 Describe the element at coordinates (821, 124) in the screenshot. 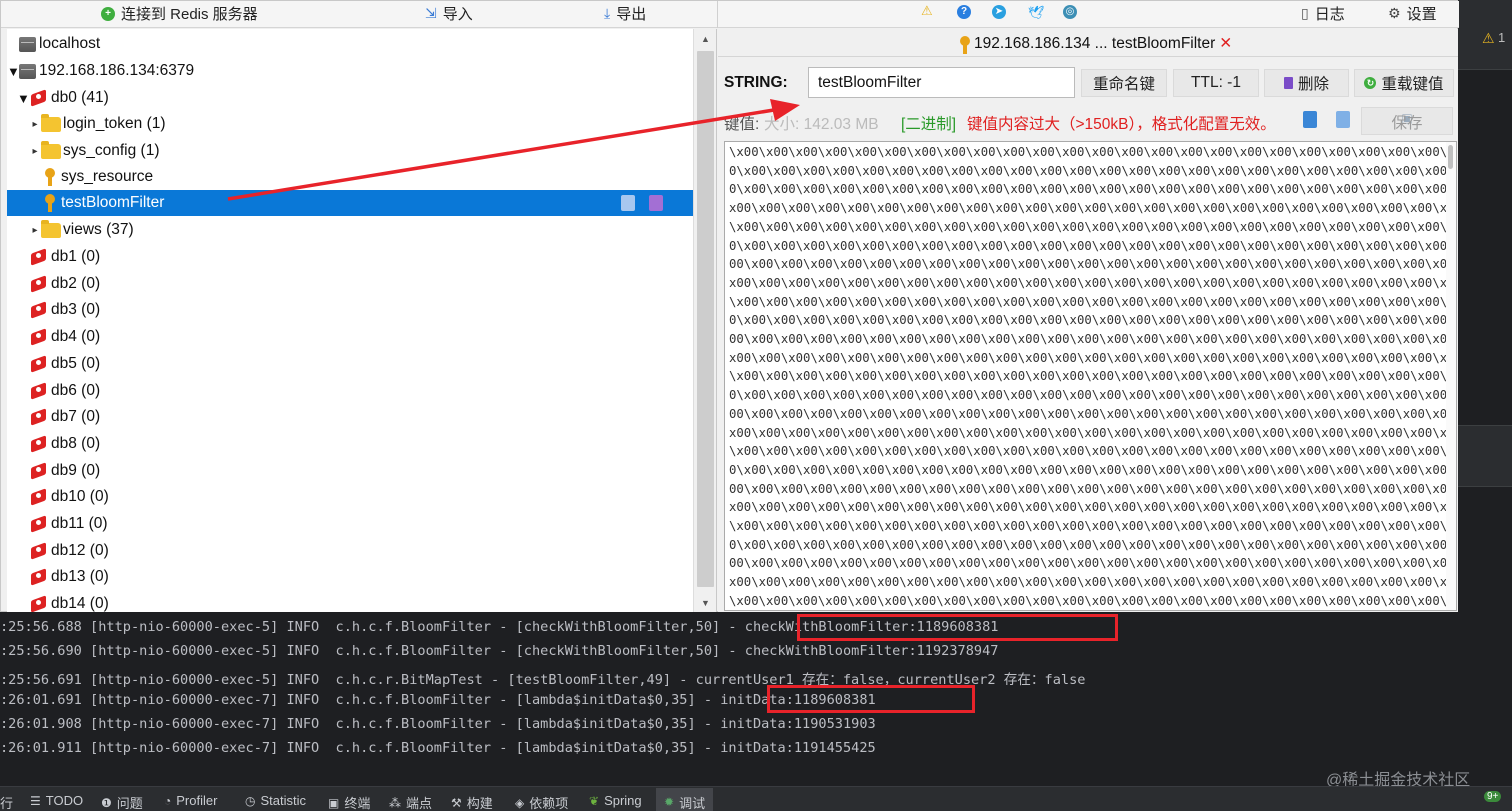

I see `value-size: 大小: 142.03 MB` at that location.